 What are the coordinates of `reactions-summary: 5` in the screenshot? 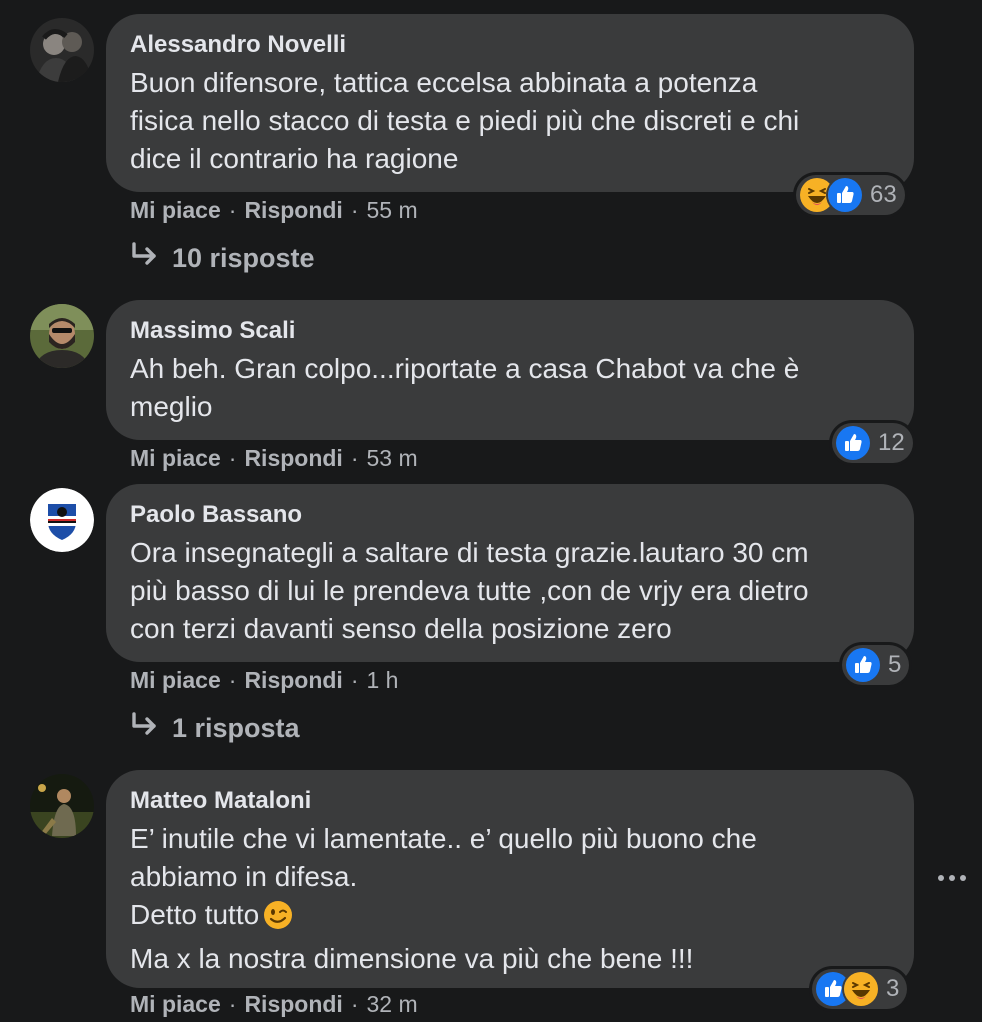 It's located at (876, 665).